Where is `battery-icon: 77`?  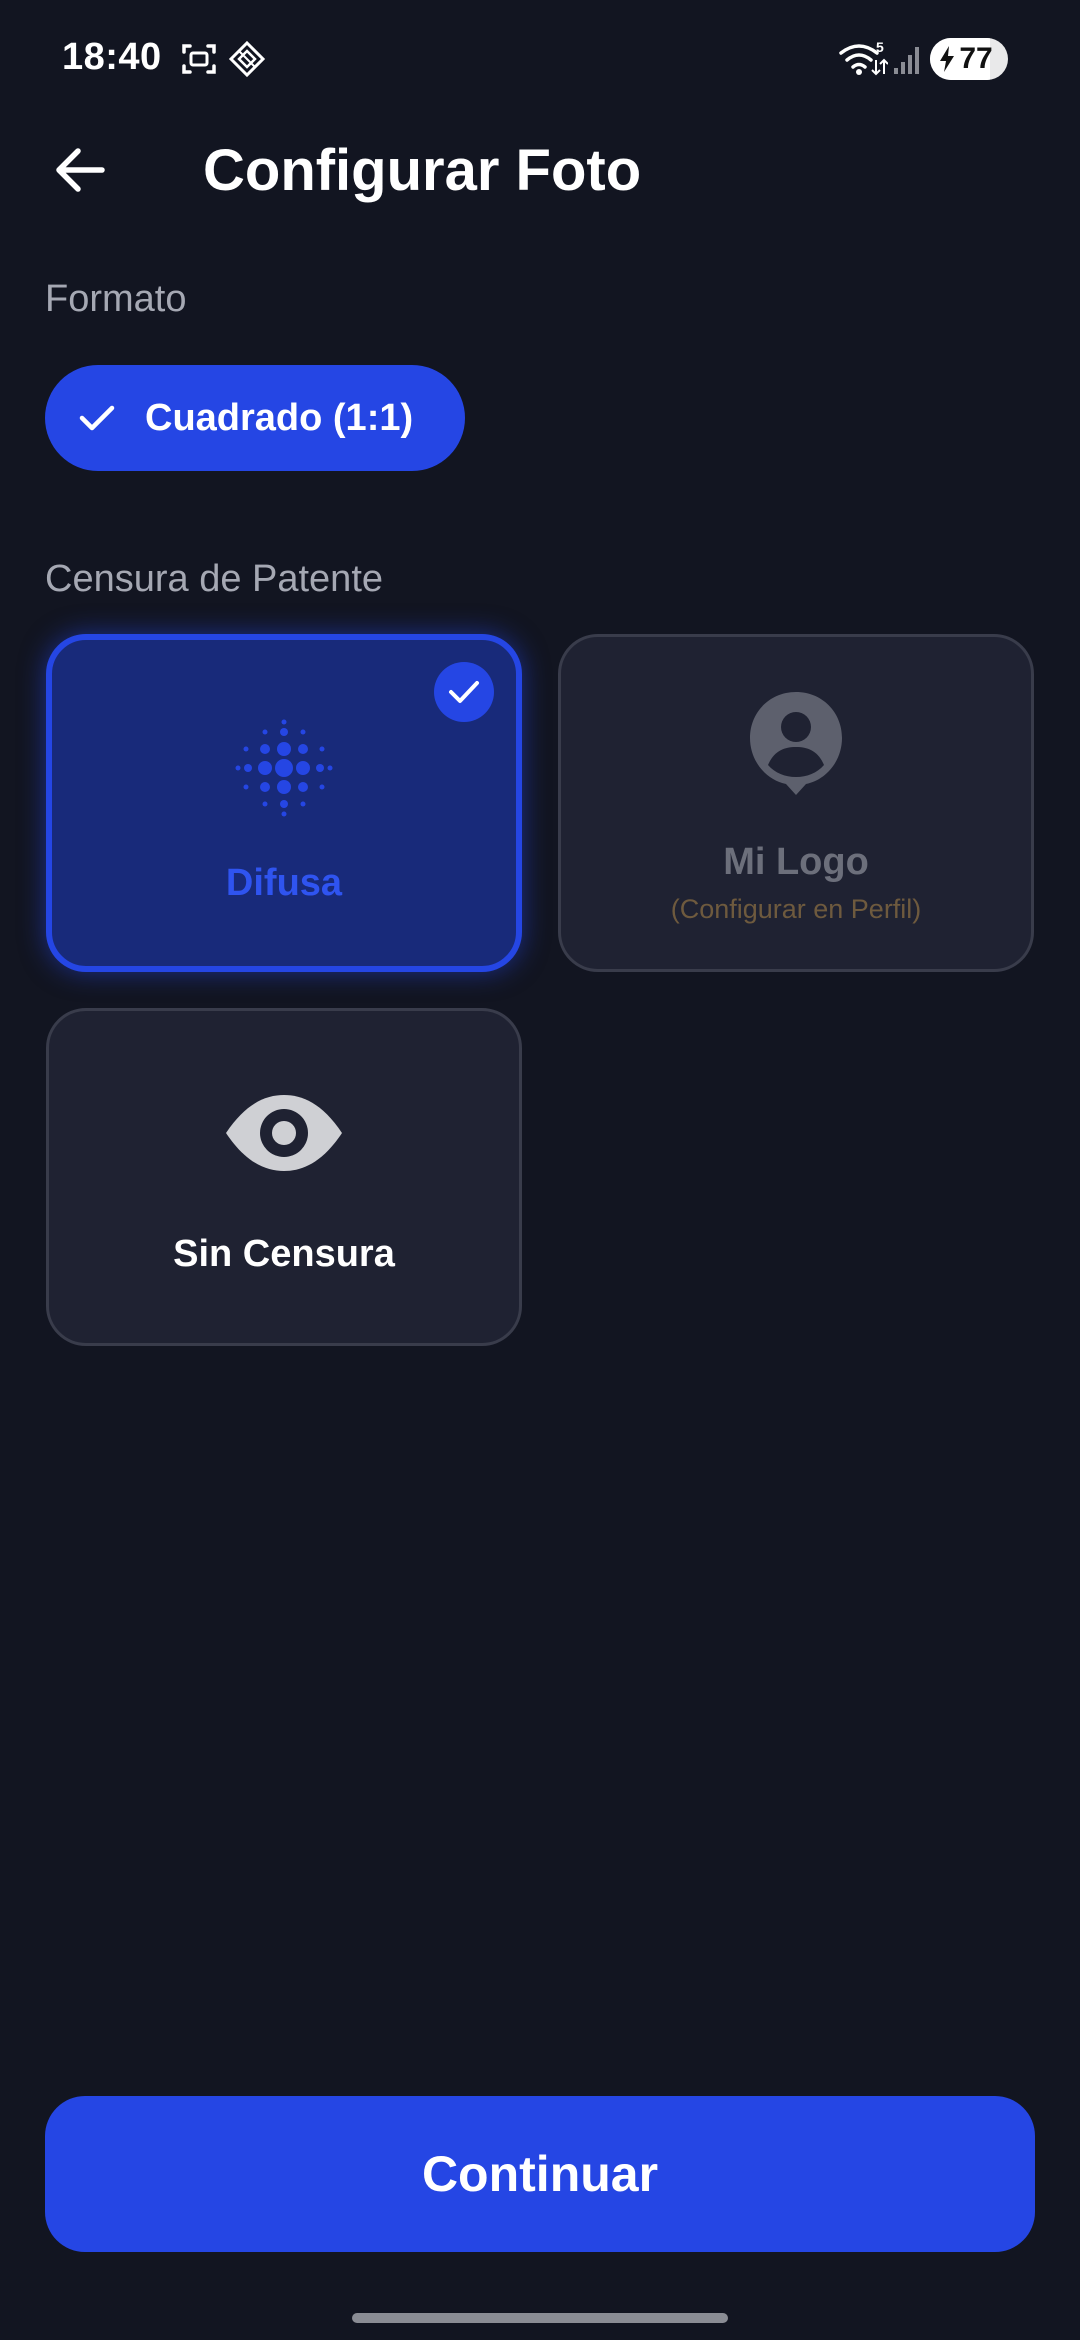 battery-icon: 77 is located at coordinates (969, 59).